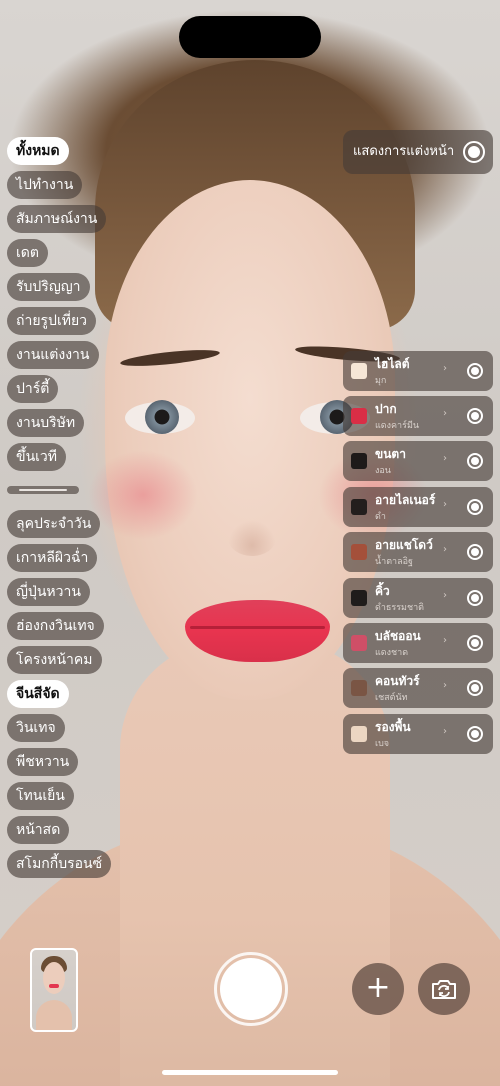 This screenshot has width=500, height=1086. Describe the element at coordinates (37, 457) in the screenshot. I see `category-chip: ขึ้นเวที` at that location.